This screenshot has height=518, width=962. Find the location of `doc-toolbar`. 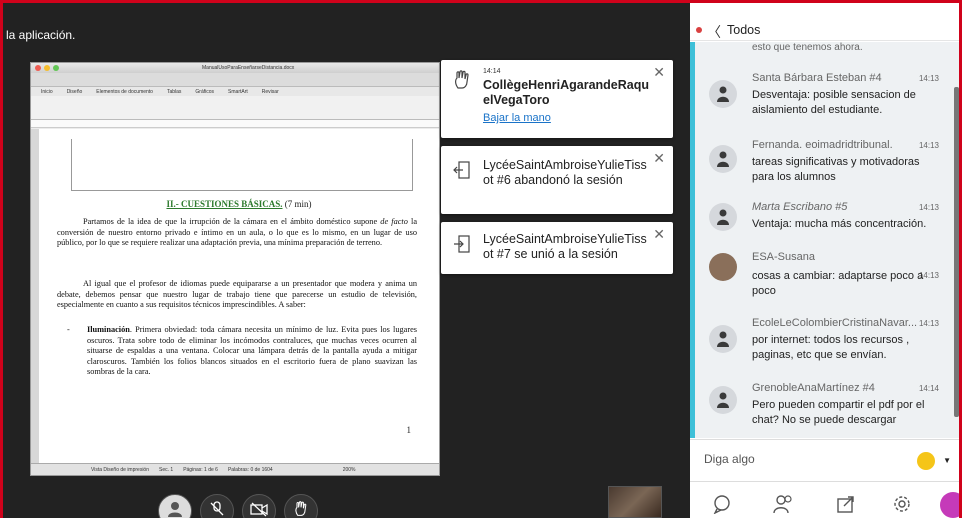

doc-toolbar is located at coordinates (235, 80).